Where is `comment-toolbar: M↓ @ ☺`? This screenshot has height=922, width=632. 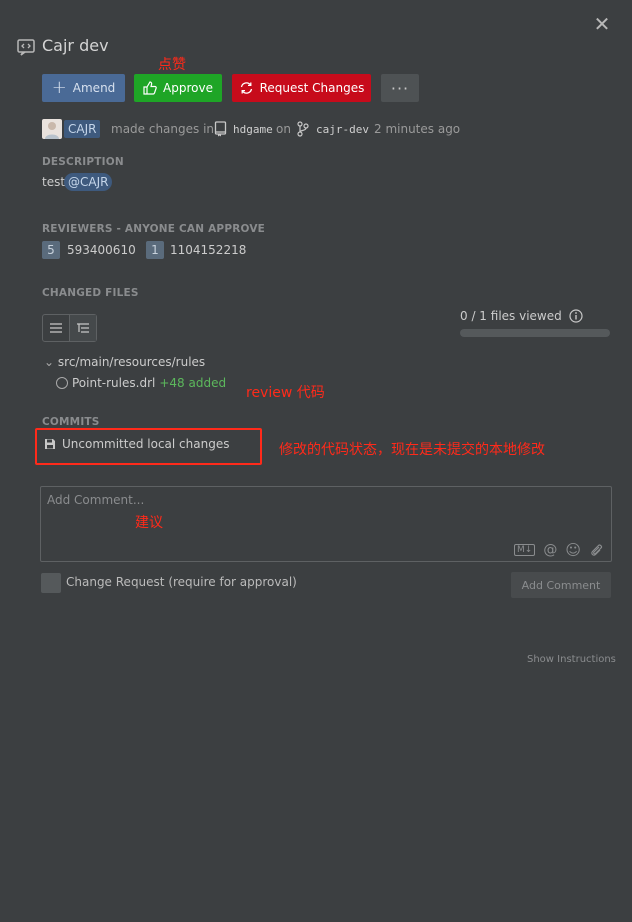 comment-toolbar: M↓ @ ☺ is located at coordinates (558, 550).